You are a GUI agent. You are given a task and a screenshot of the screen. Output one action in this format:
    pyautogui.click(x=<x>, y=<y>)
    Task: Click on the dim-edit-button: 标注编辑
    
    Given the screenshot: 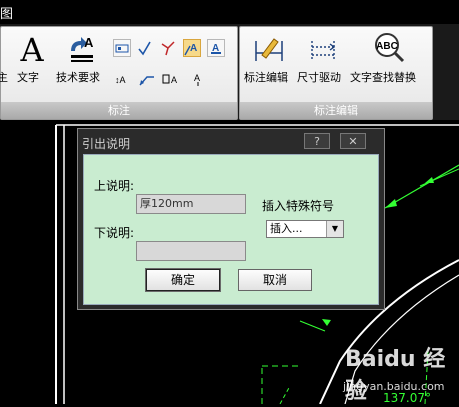 What is the action you would take?
    pyautogui.click(x=268, y=58)
    